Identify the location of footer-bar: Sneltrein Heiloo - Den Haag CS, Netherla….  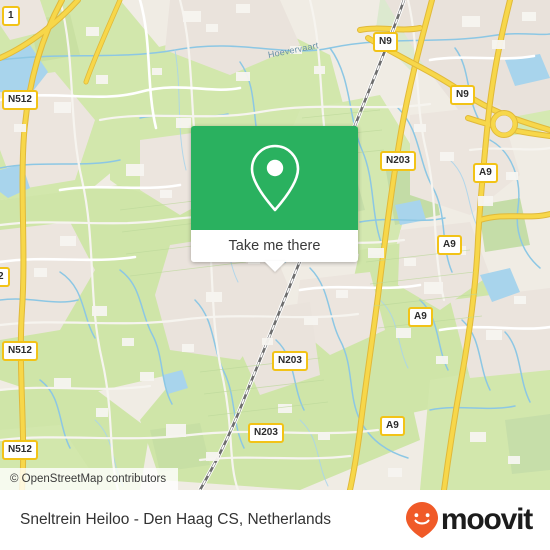
(275, 520).